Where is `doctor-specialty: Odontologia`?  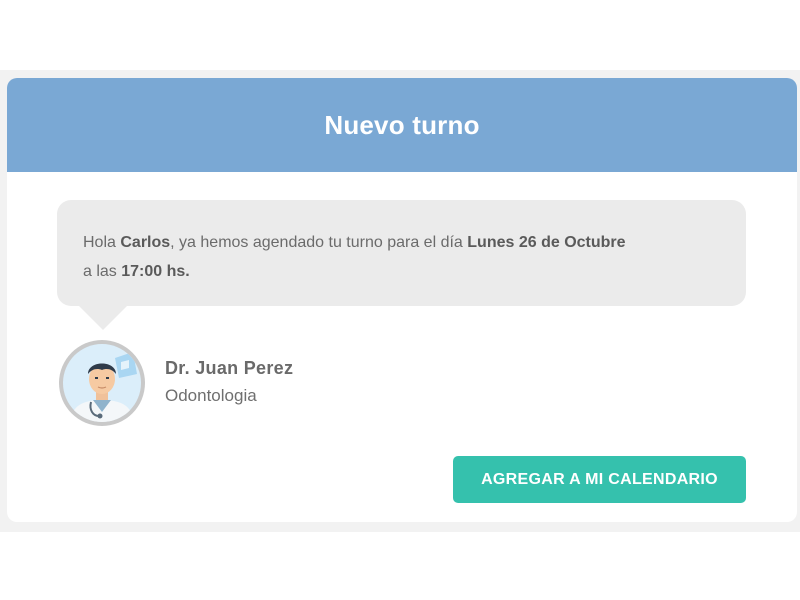 doctor-specialty: Odontologia is located at coordinates (211, 395).